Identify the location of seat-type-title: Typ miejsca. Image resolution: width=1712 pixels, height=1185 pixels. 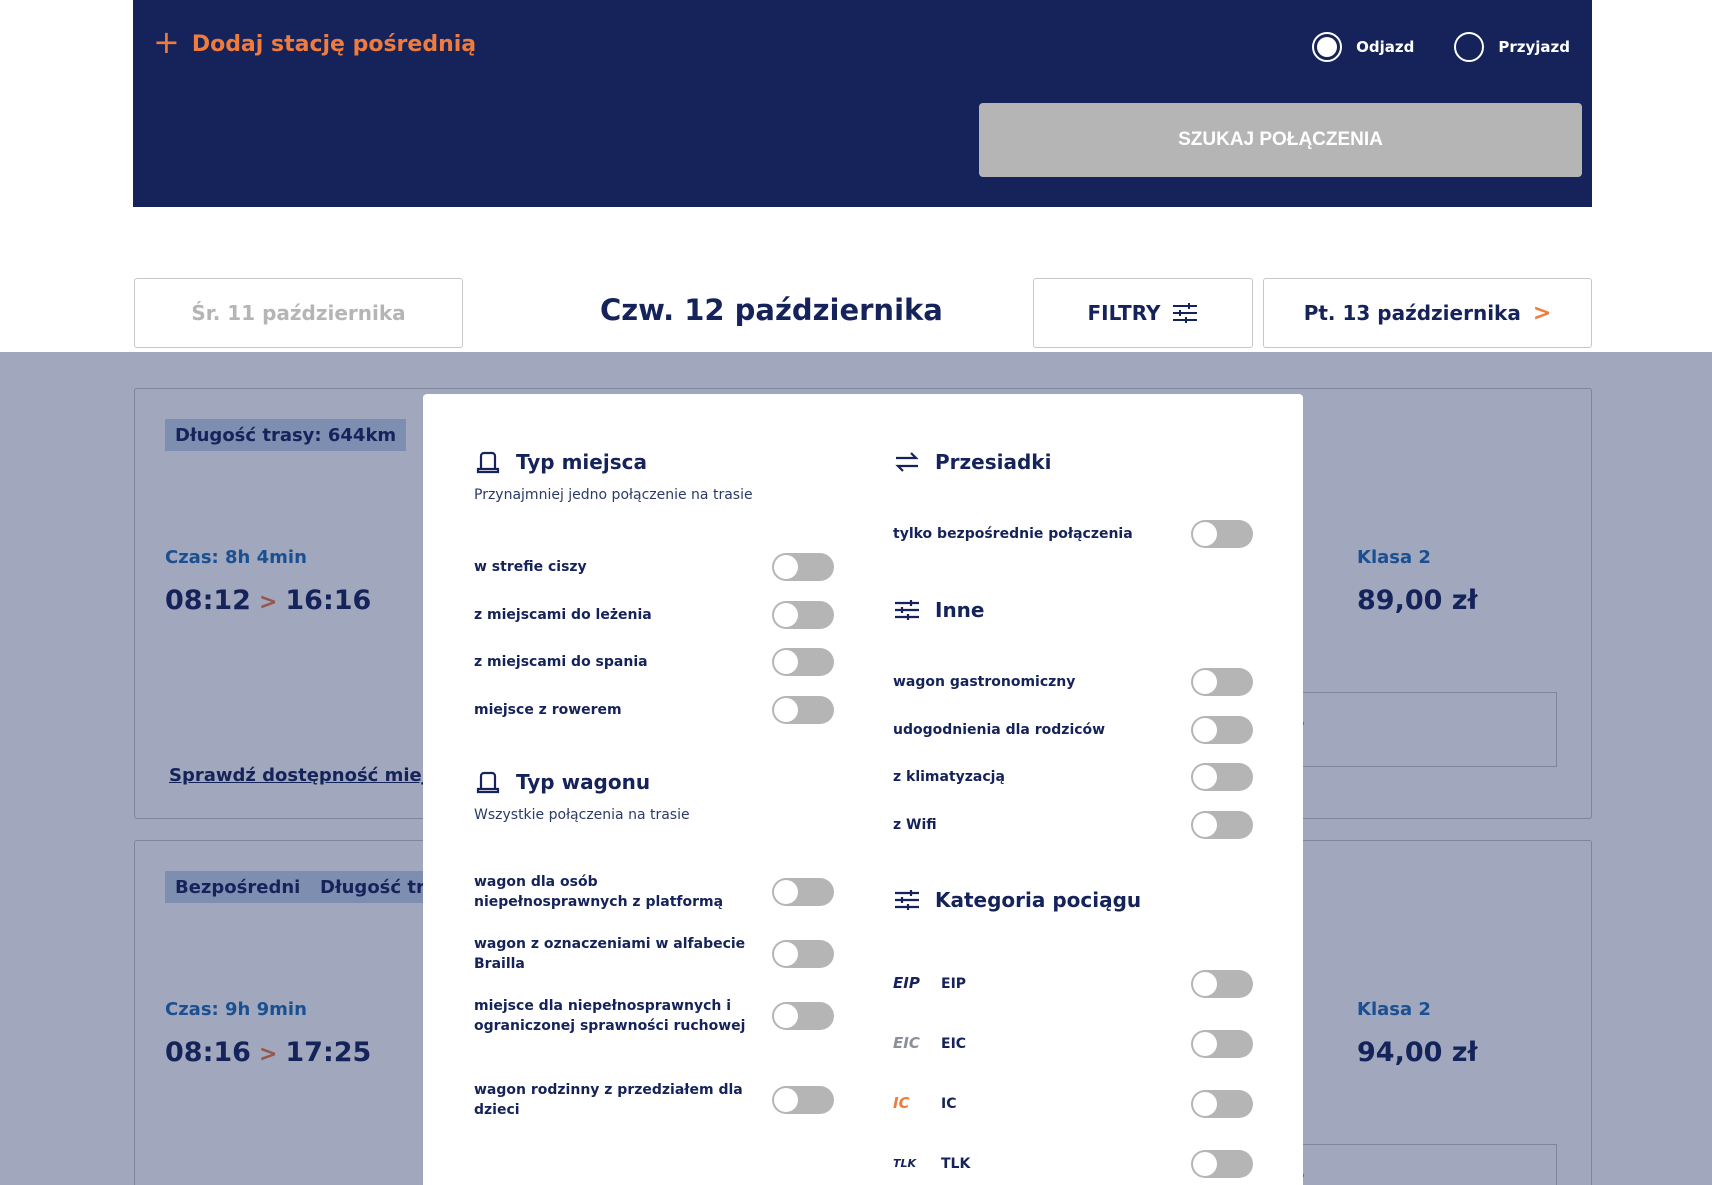
(581, 462).